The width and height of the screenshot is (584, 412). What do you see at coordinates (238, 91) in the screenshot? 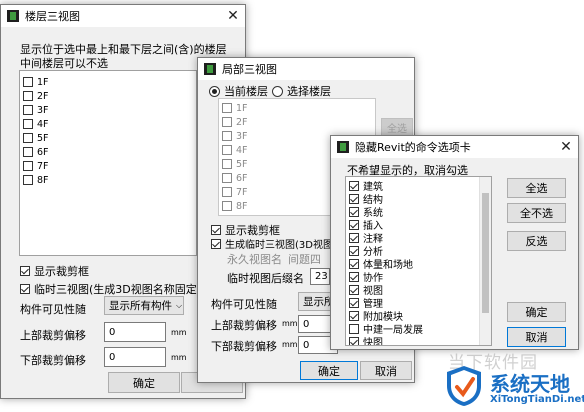
I see `radio-current-floor: 当前楼层` at bounding box center [238, 91].